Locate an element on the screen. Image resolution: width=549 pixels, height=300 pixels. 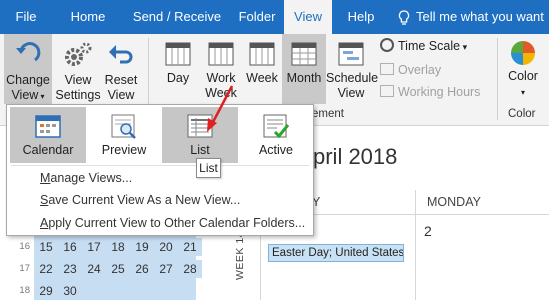
red-arrow-annotation is located at coordinates (220, 108).